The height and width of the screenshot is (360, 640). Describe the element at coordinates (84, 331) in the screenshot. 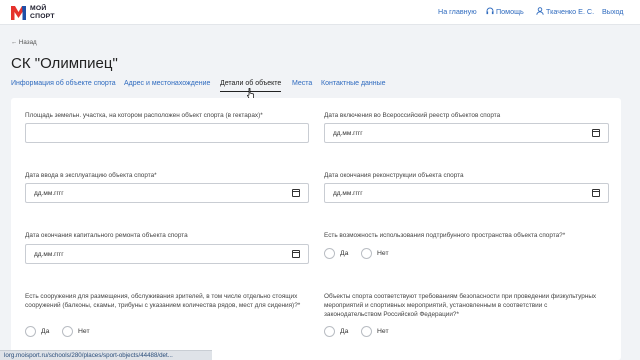

I see `spectator-no-label: Нет` at that location.